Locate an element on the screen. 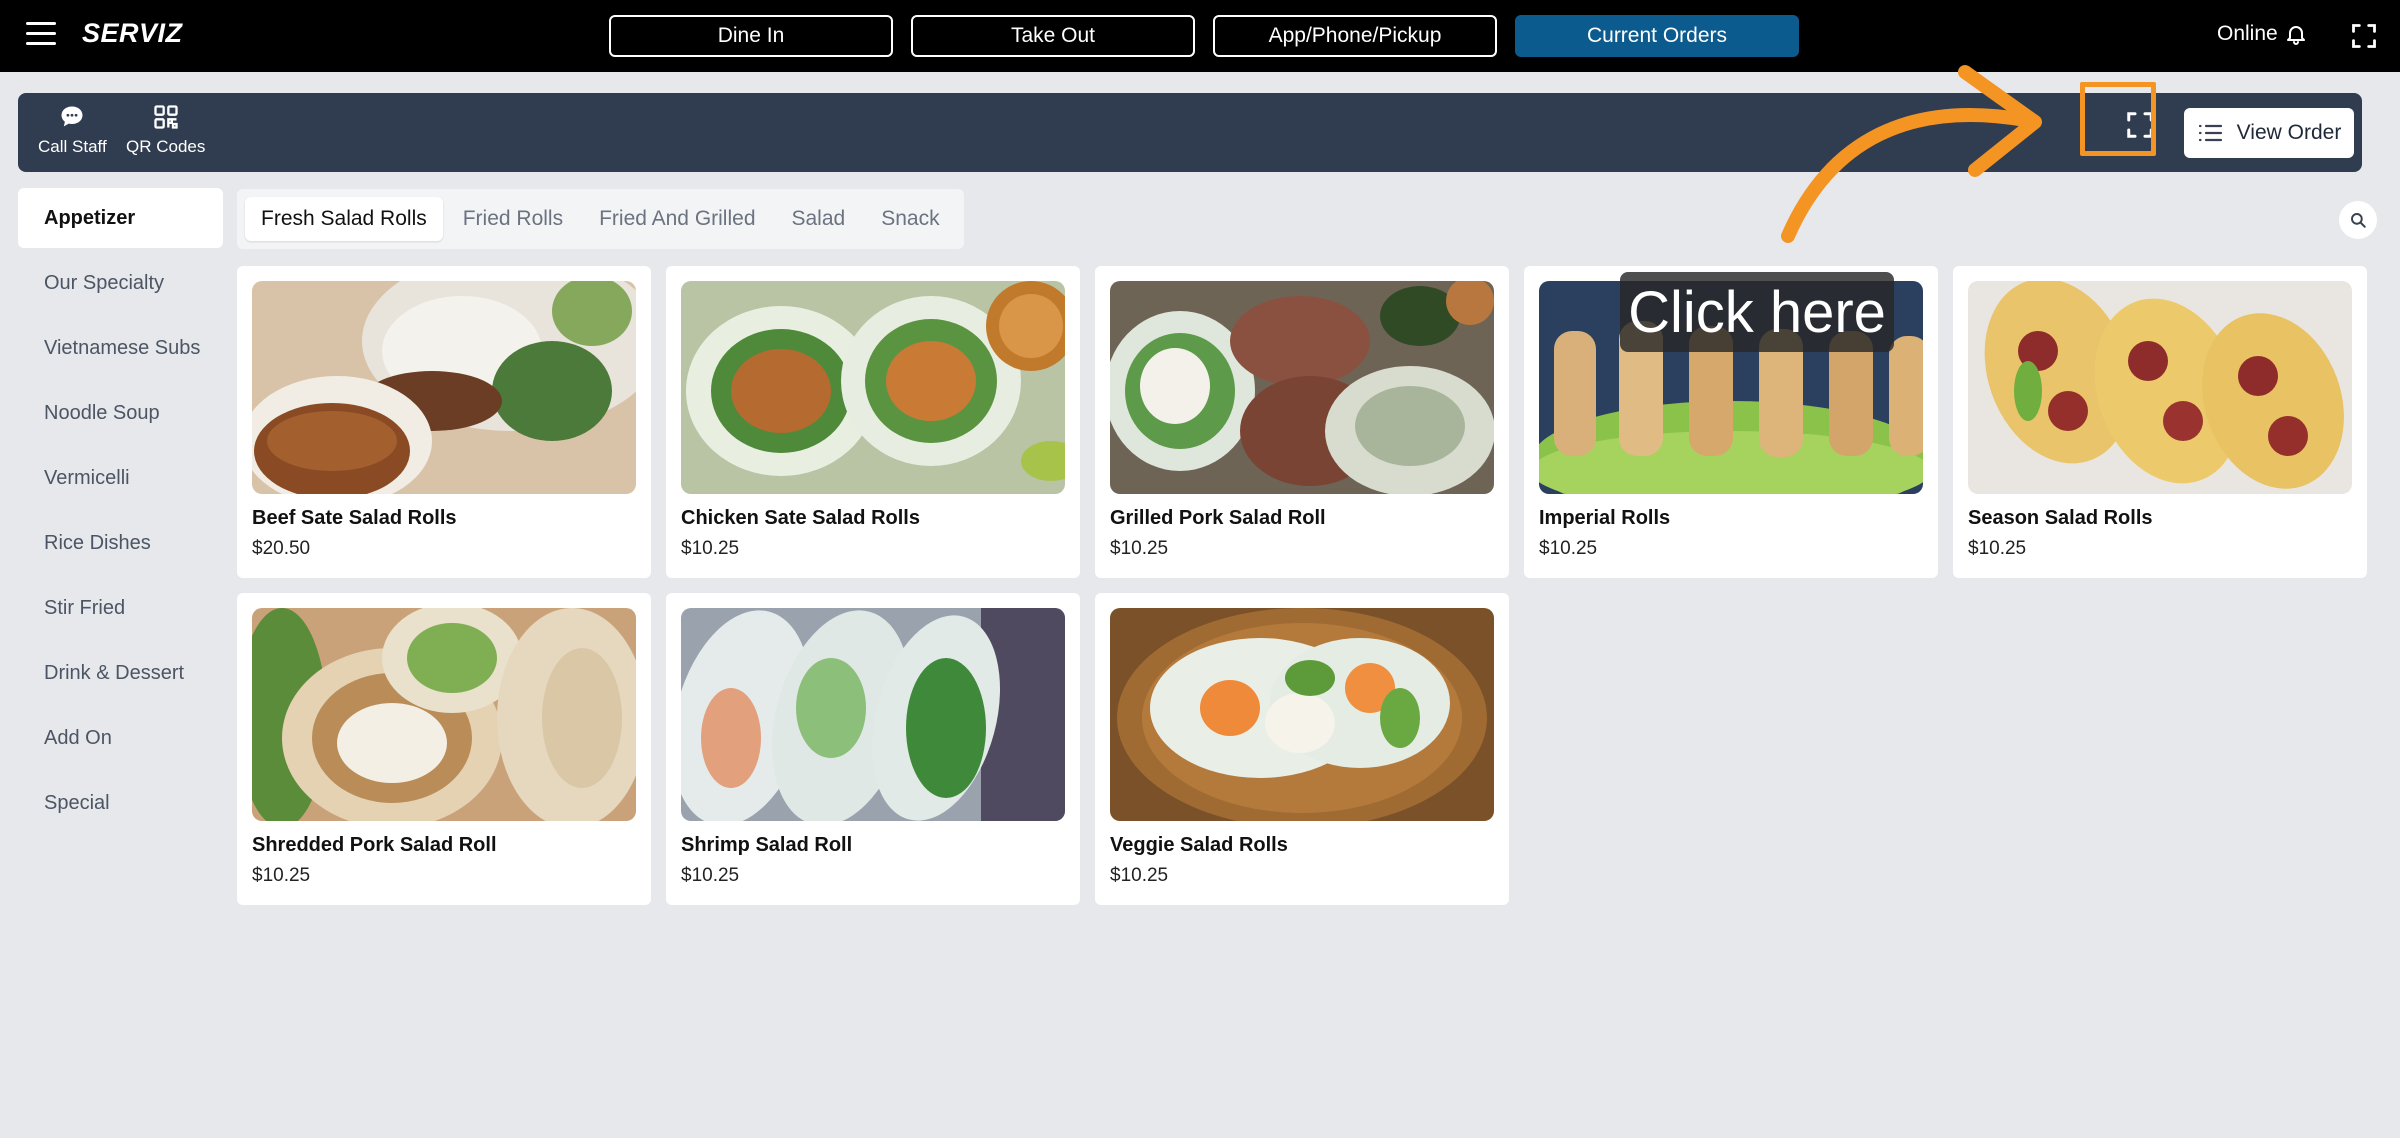 The width and height of the screenshot is (2400, 1138). menu-item-name: Shrimp Salad Roll is located at coordinates (767, 845).